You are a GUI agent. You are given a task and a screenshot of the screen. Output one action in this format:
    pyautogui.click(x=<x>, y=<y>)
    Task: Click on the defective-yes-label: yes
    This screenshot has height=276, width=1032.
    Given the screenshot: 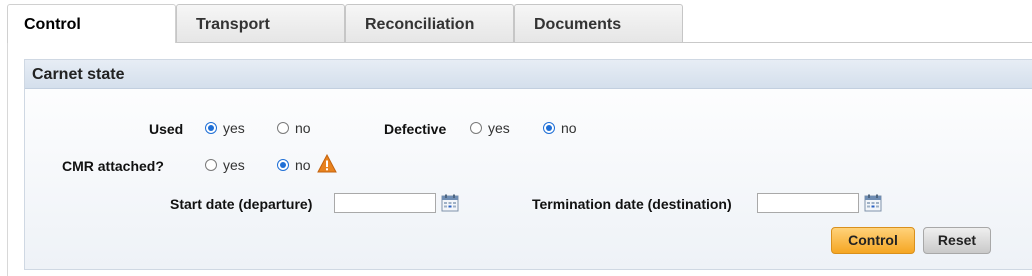 What is the action you would take?
    pyautogui.click(x=499, y=128)
    